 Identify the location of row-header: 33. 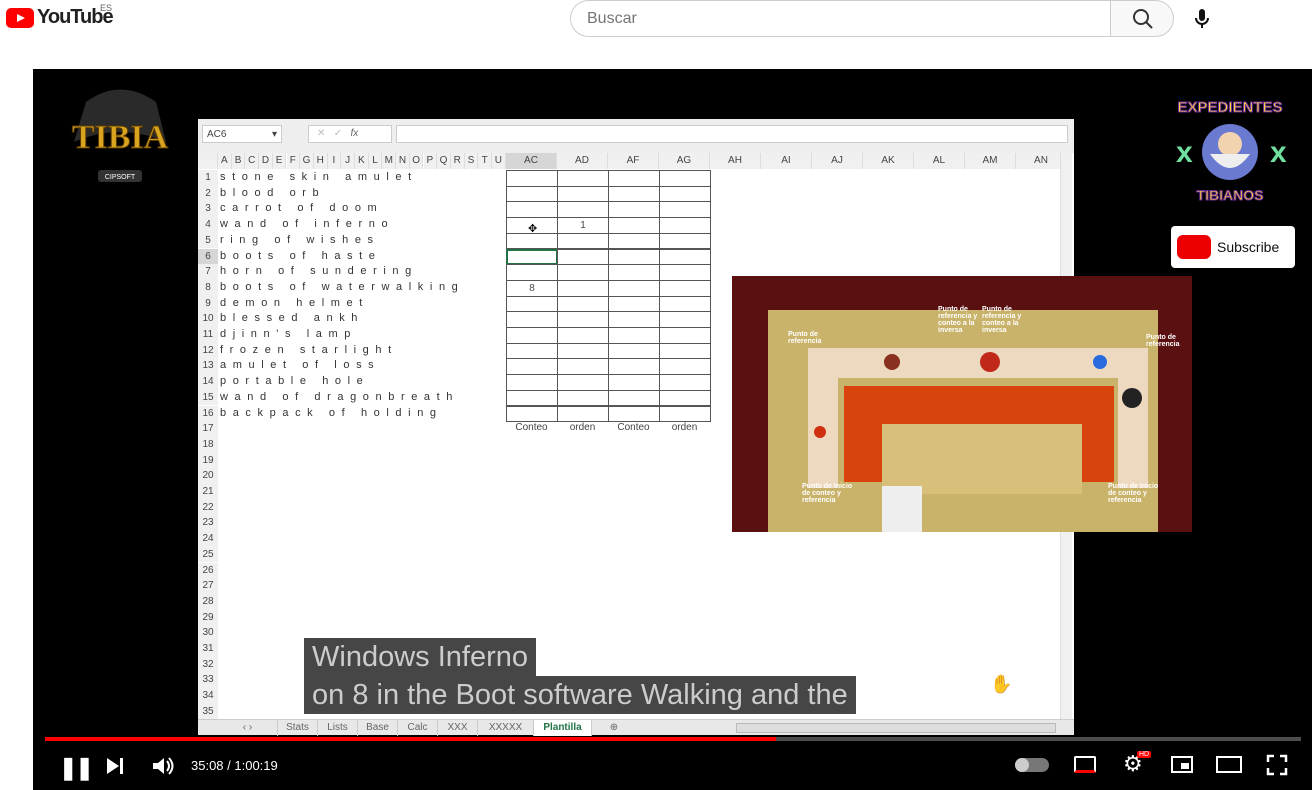
(208, 680).